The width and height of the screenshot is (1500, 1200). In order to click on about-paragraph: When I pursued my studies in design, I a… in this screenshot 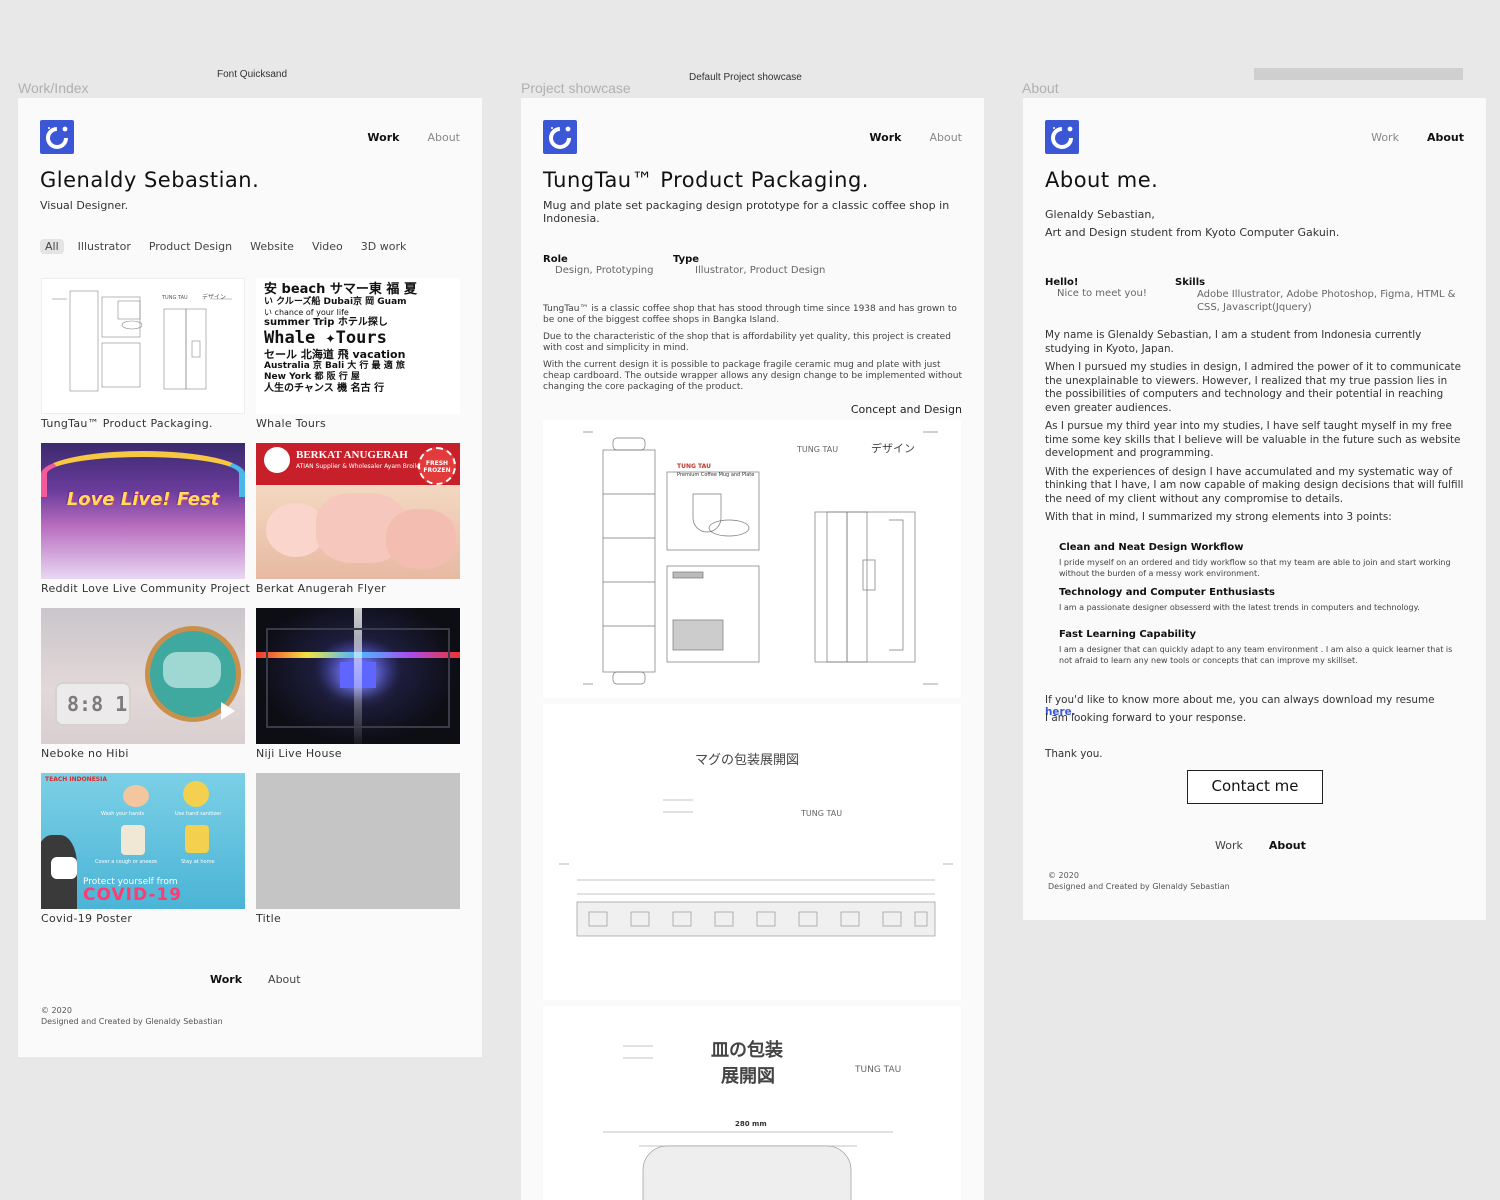, I will do `click(1253, 387)`.